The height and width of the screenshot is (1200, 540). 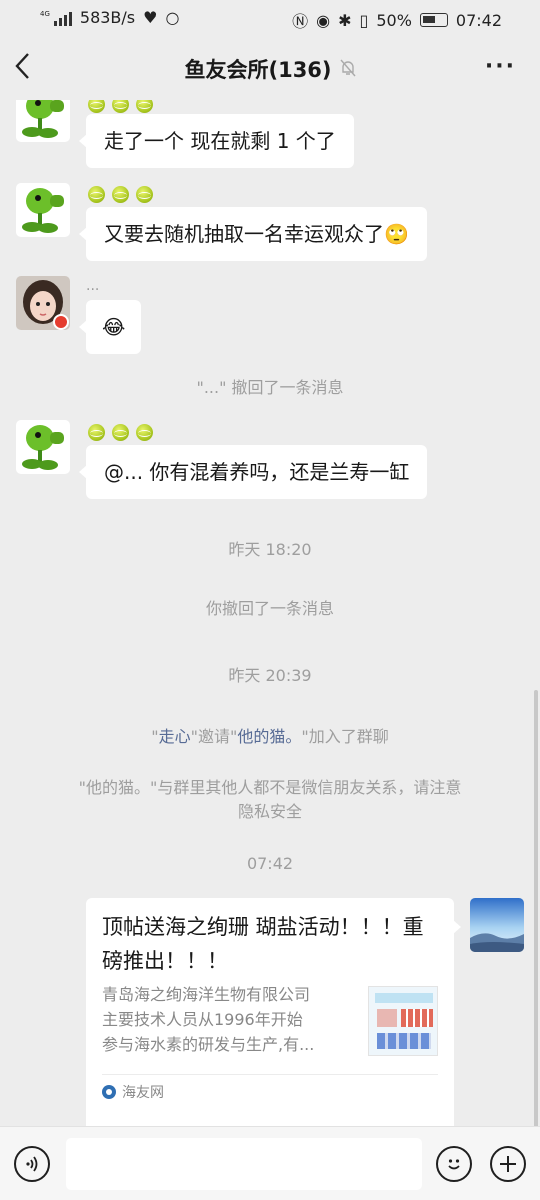 What do you see at coordinates (253, 472) in the screenshot?
I see `message-bubble: @... 你有混着养吗，还是兰寿一缸` at bounding box center [253, 472].